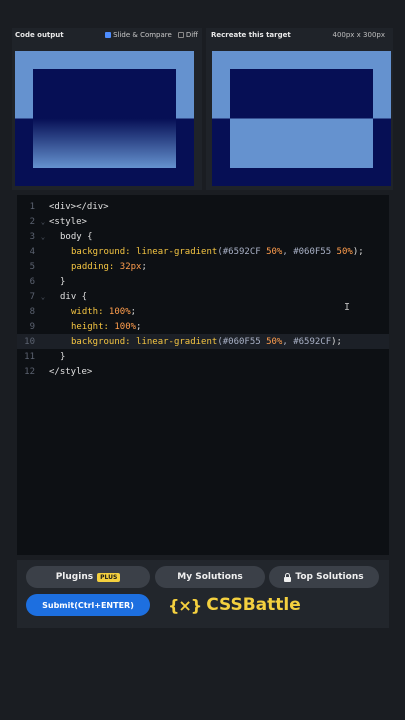 The image size is (405, 720). What do you see at coordinates (203, 371) in the screenshot?
I see `code-line: 12 </style>` at bounding box center [203, 371].